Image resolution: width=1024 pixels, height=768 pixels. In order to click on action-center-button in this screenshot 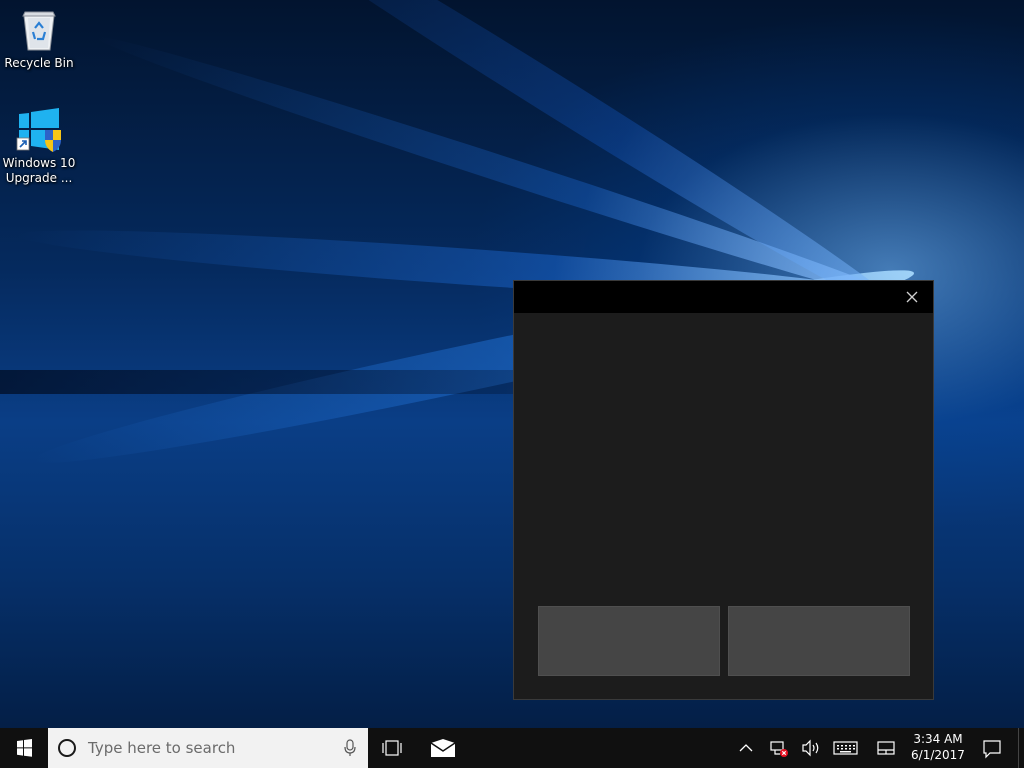, I will do `click(992, 748)`.